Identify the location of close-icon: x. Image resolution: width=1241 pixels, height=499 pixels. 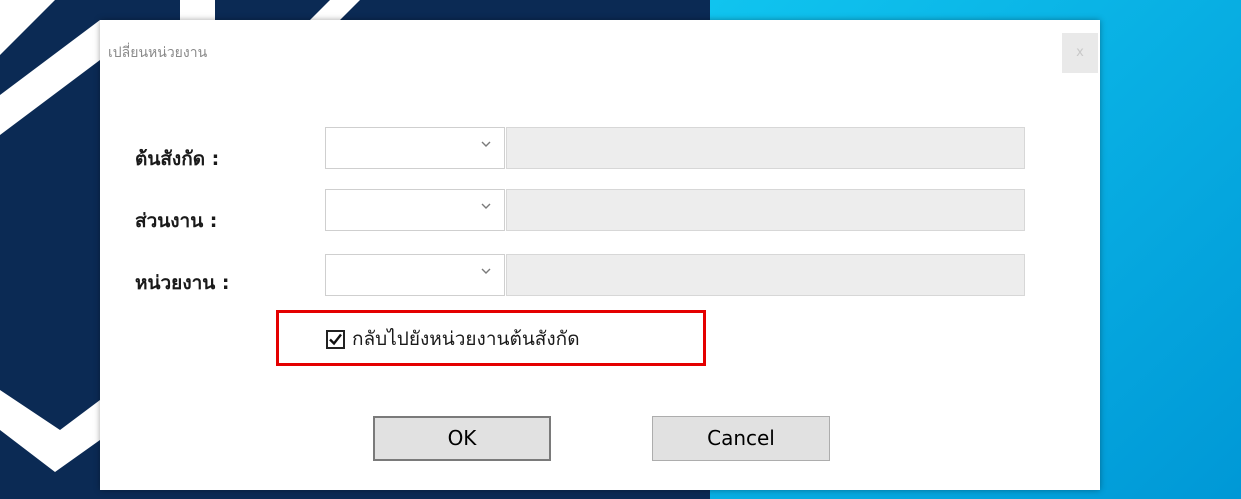
(1080, 52).